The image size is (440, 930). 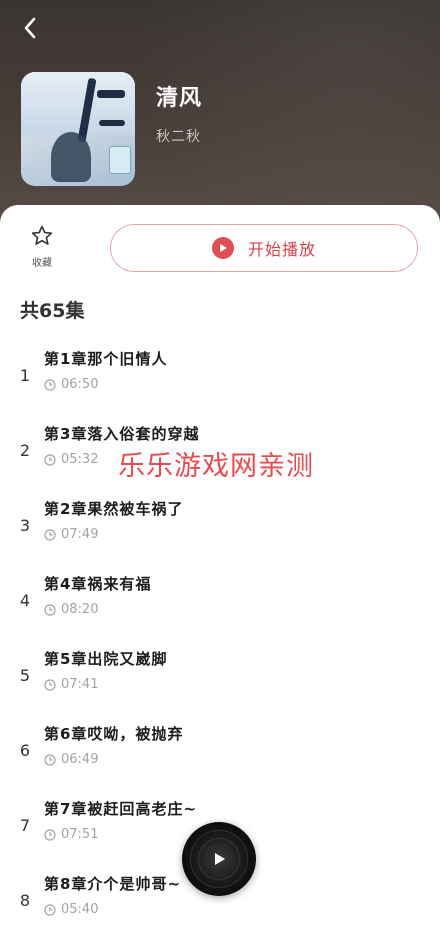 I want to click on episode-row: 5 第5章出院又崴脚 07:41, so click(x=220, y=667).